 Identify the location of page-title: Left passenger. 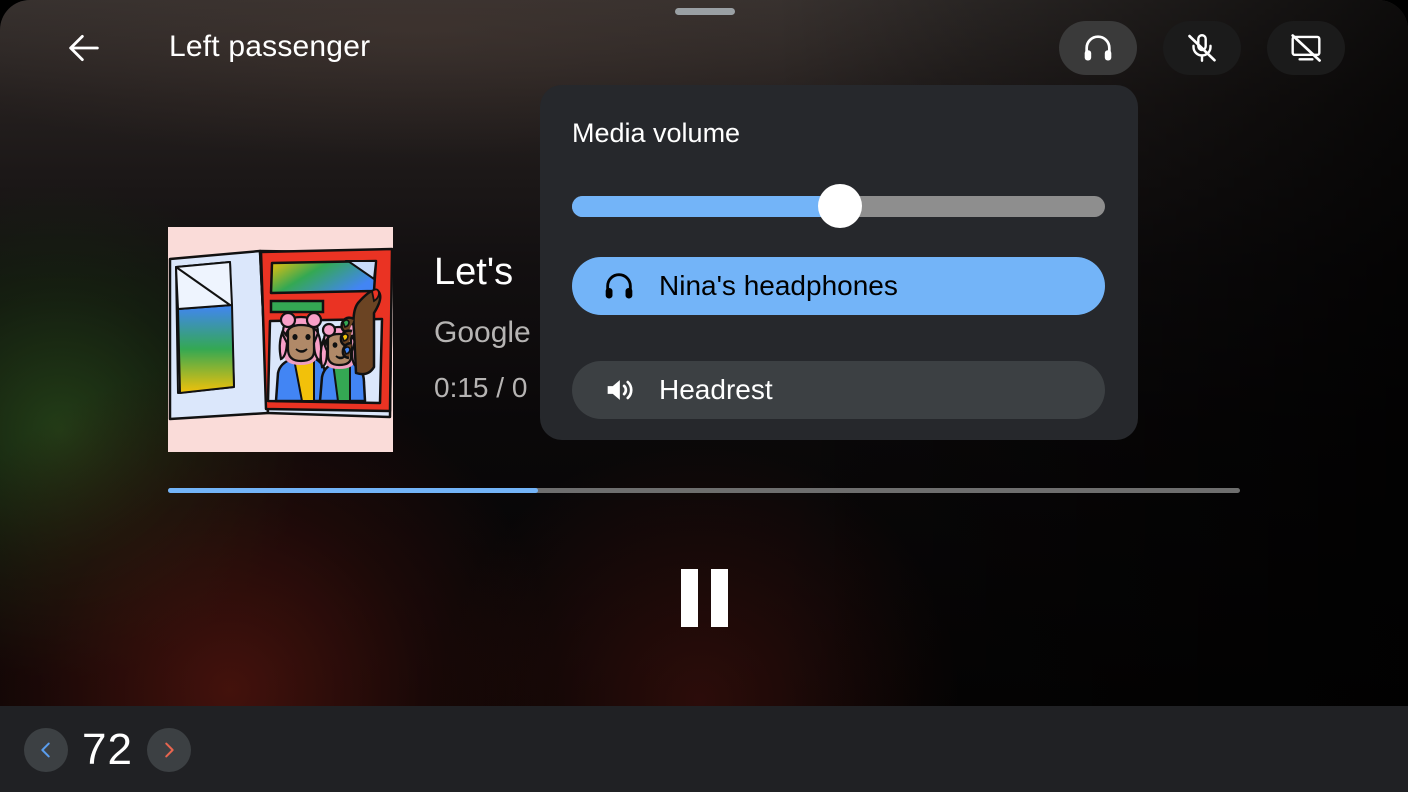
(270, 46).